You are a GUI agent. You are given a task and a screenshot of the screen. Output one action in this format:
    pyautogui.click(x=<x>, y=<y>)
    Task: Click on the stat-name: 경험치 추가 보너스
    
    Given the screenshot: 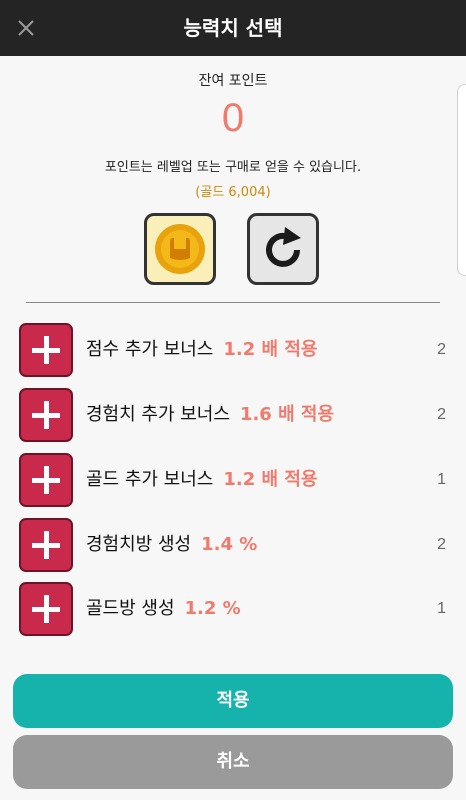 What is the action you would take?
    pyautogui.click(x=158, y=414)
    